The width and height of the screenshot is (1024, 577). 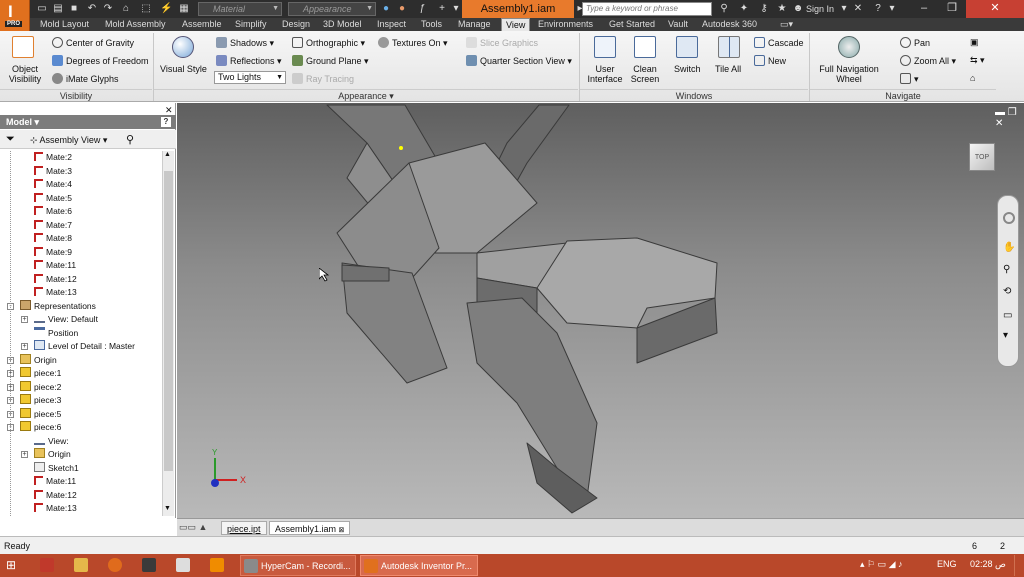 I want to click on tray-icons: ▴ ⚐ ▭ ◢ ♪, so click(x=881, y=564).